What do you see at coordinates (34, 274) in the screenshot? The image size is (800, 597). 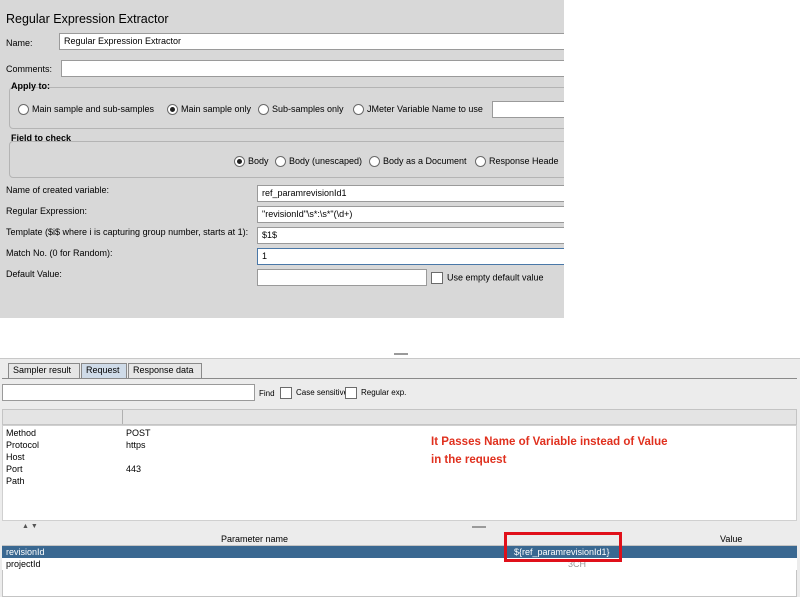 I see `default-value-label: Default Value:` at bounding box center [34, 274].